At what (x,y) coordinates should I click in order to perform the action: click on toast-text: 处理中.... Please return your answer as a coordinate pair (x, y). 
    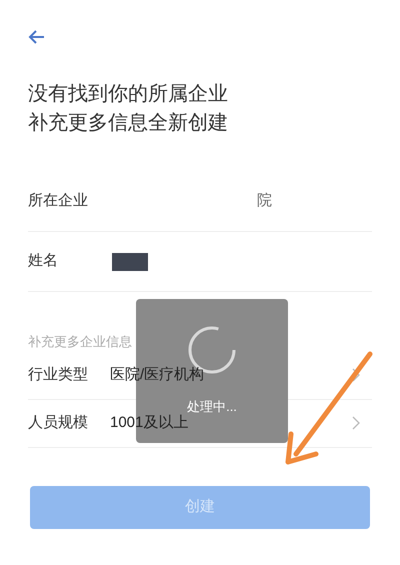
    Looking at the image, I should click on (212, 406).